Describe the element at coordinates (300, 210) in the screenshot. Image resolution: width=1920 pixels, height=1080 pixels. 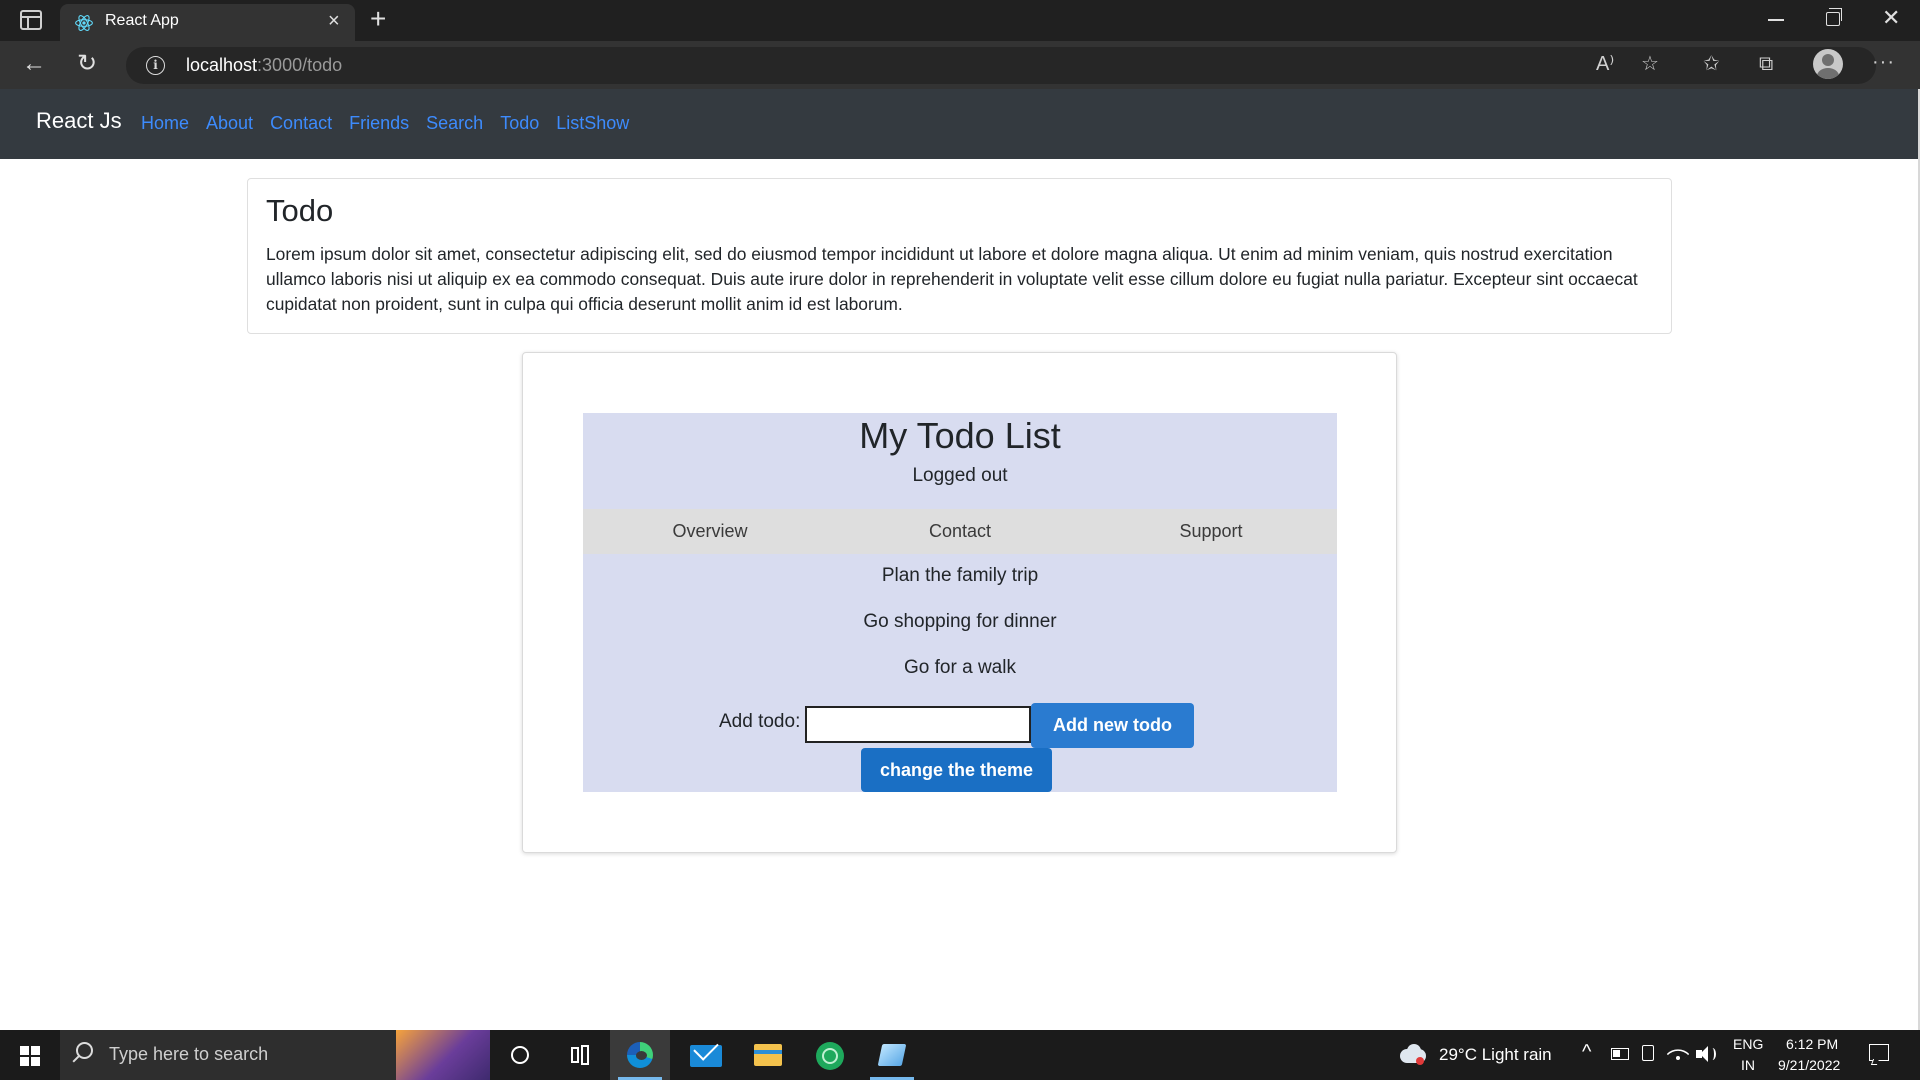
I see `intro-card-title: Todo` at that location.